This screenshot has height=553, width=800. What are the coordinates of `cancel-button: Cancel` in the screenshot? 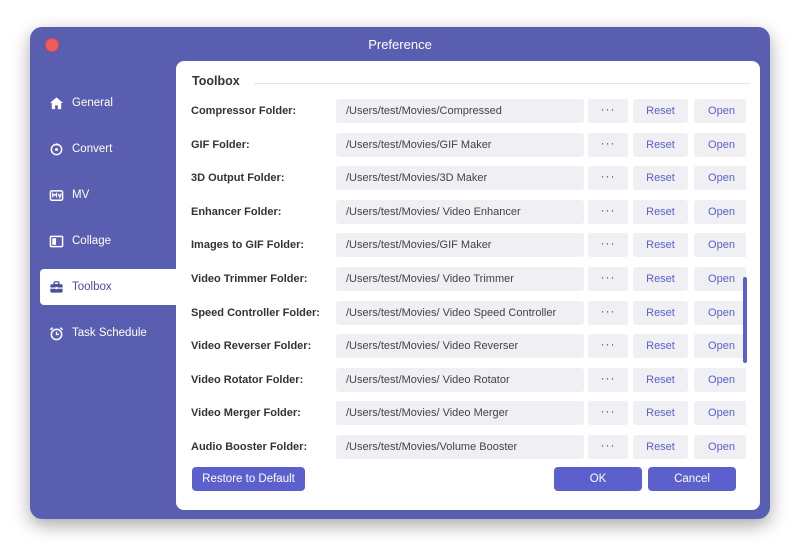 It's located at (692, 479).